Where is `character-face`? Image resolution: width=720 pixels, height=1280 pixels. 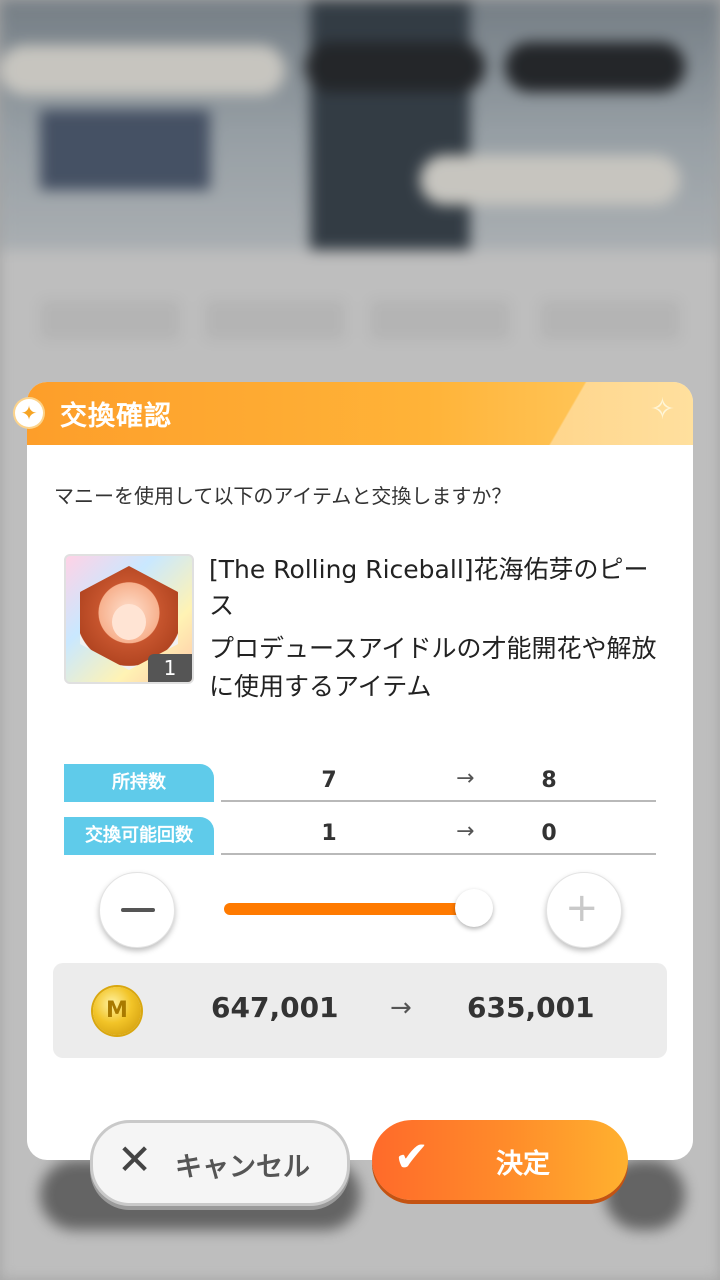 character-face is located at coordinates (129, 622).